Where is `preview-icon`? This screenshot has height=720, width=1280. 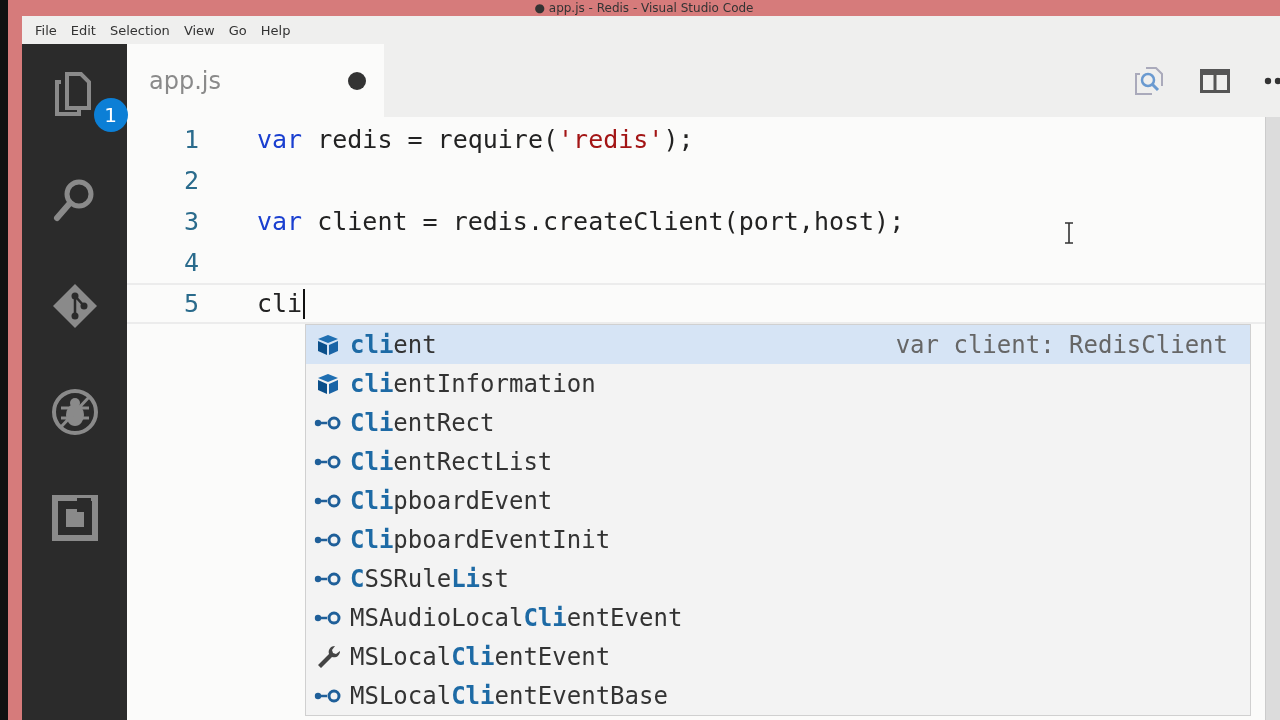
preview-icon is located at coordinates (1150, 80).